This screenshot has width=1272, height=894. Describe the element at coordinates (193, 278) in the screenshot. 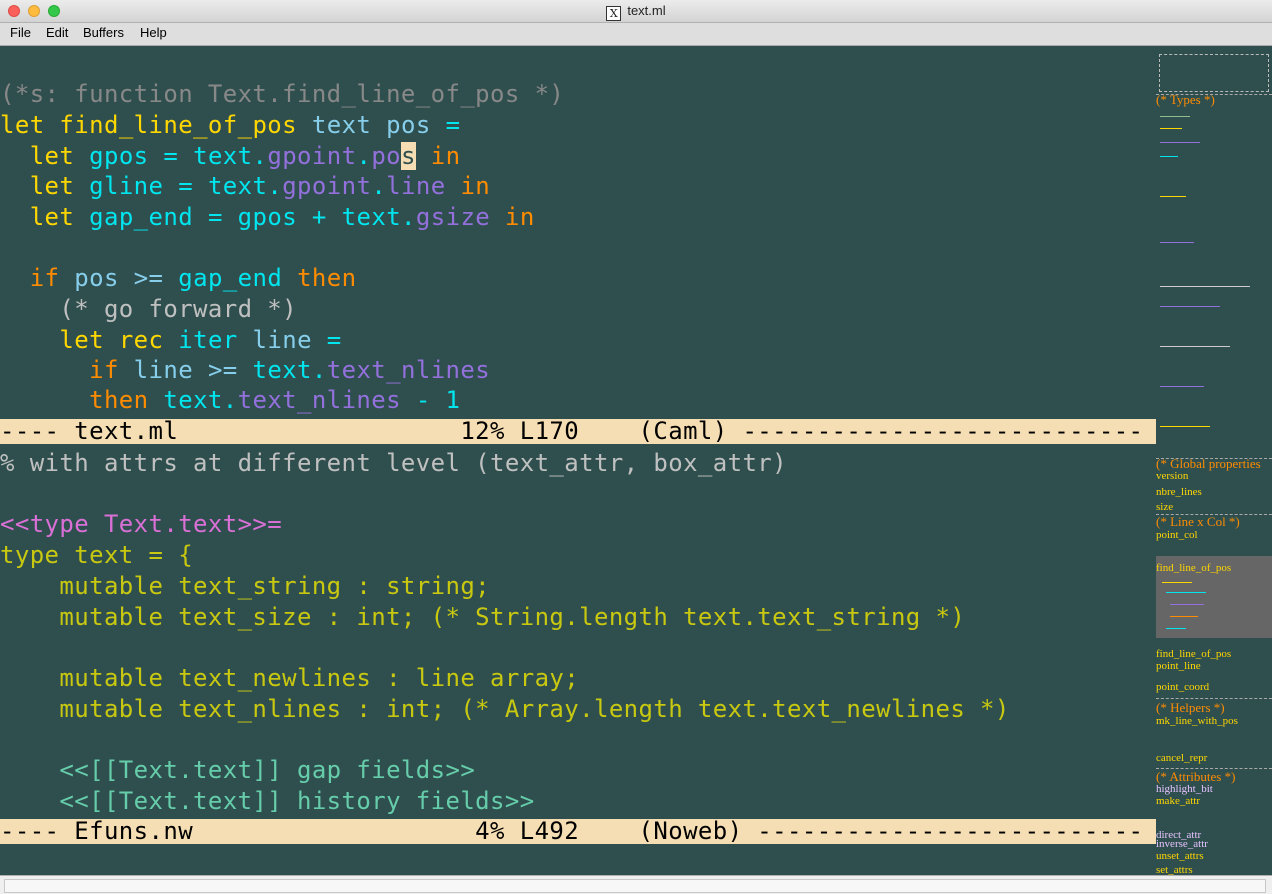

I see `code-line: if pos >= gap_end then` at that location.